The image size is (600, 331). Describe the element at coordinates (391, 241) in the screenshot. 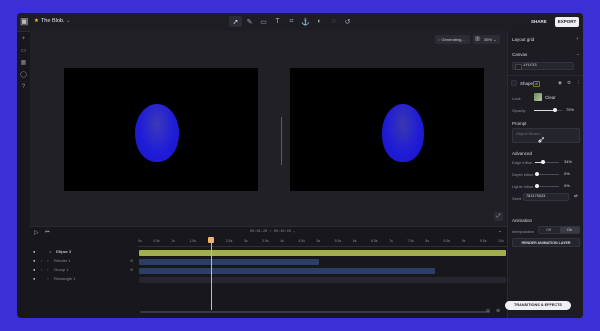

I see `ruler-tick: 7s` at that location.